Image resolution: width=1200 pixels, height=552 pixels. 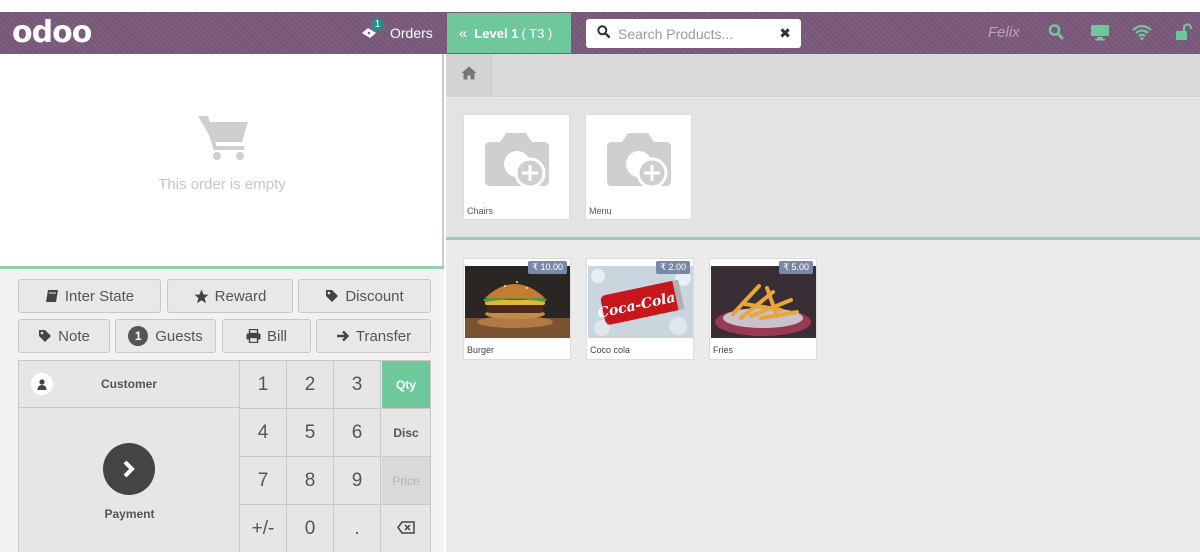 What do you see at coordinates (224, 139) in the screenshot?
I see `cart-icon` at bounding box center [224, 139].